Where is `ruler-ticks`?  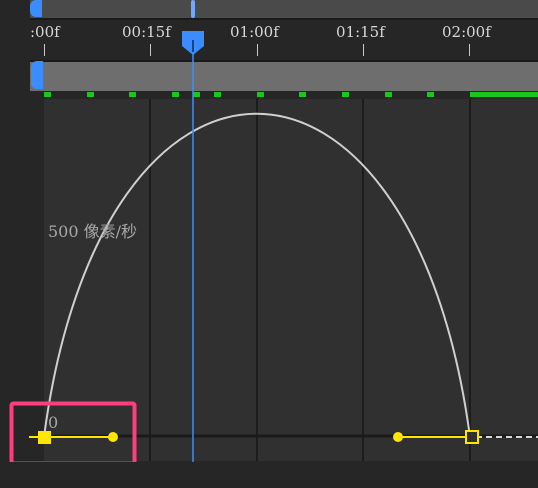 ruler-ticks is located at coordinates (257, 50).